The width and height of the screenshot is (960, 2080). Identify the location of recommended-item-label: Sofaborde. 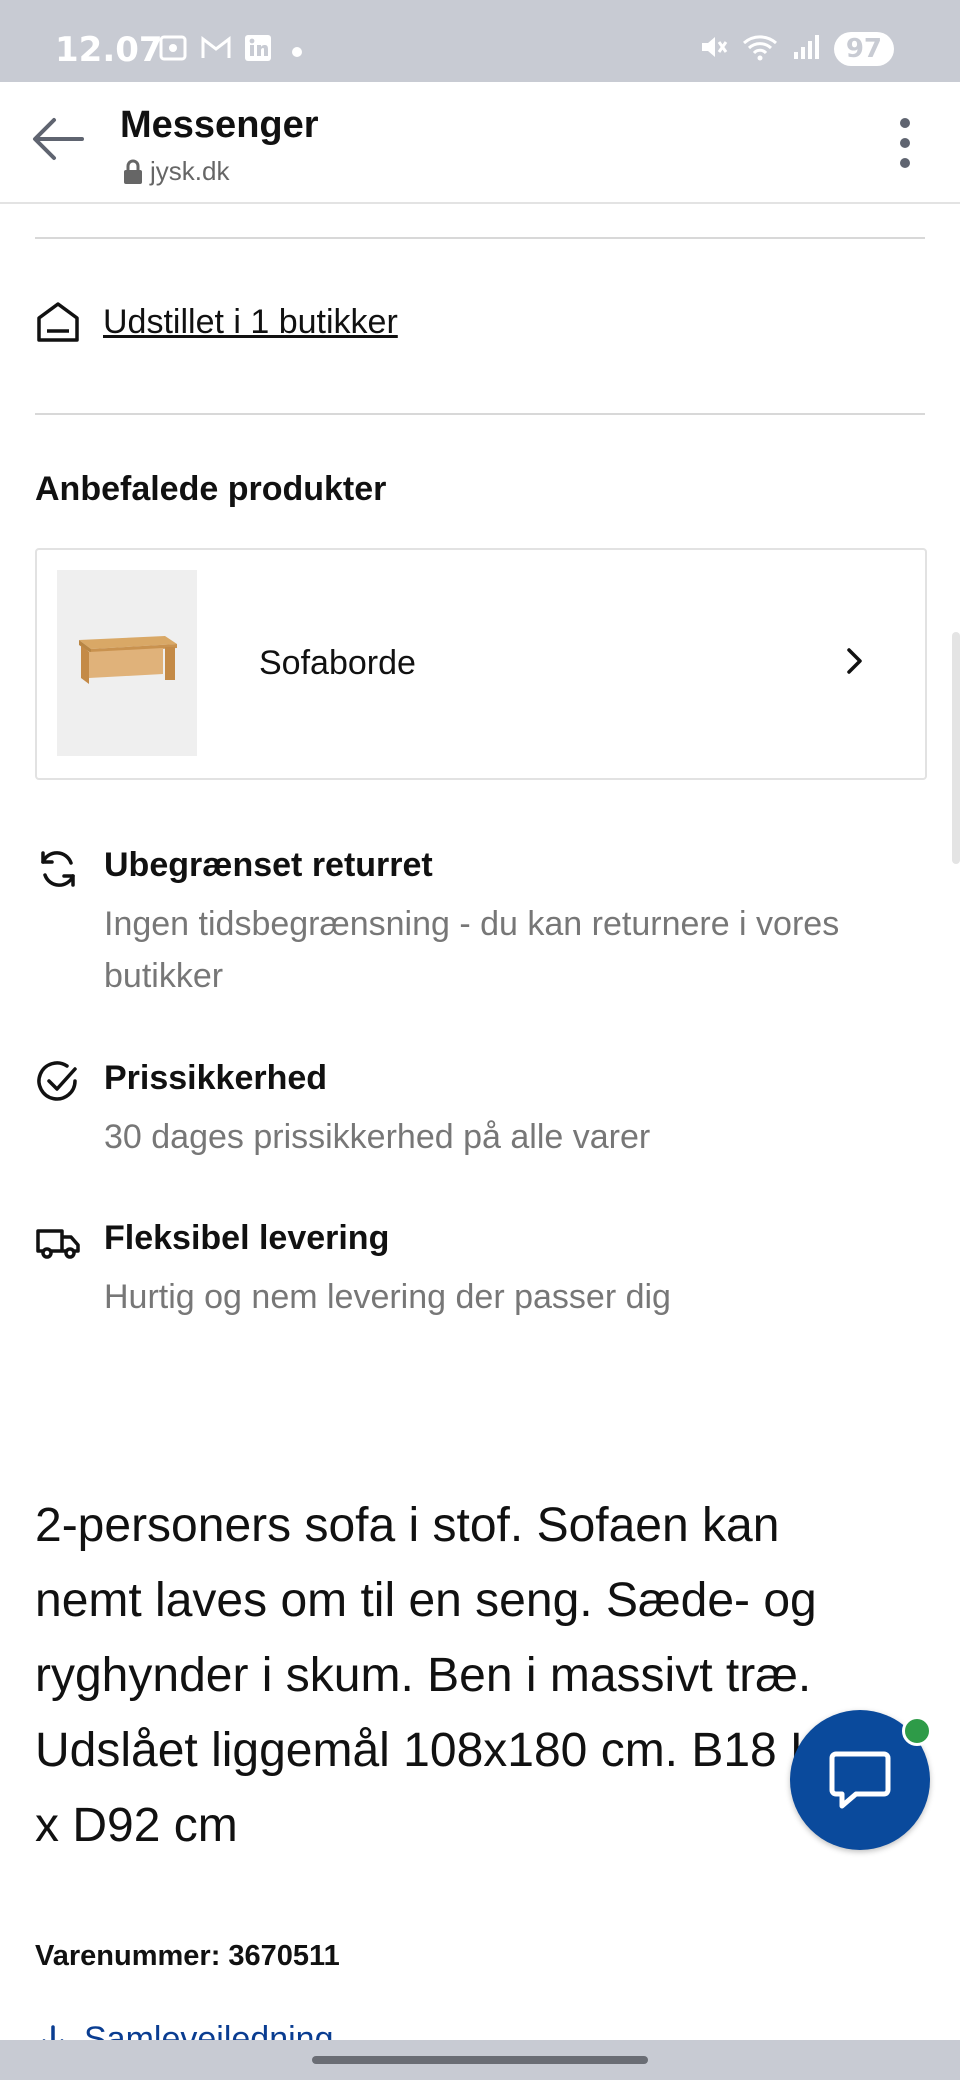
(337, 663).